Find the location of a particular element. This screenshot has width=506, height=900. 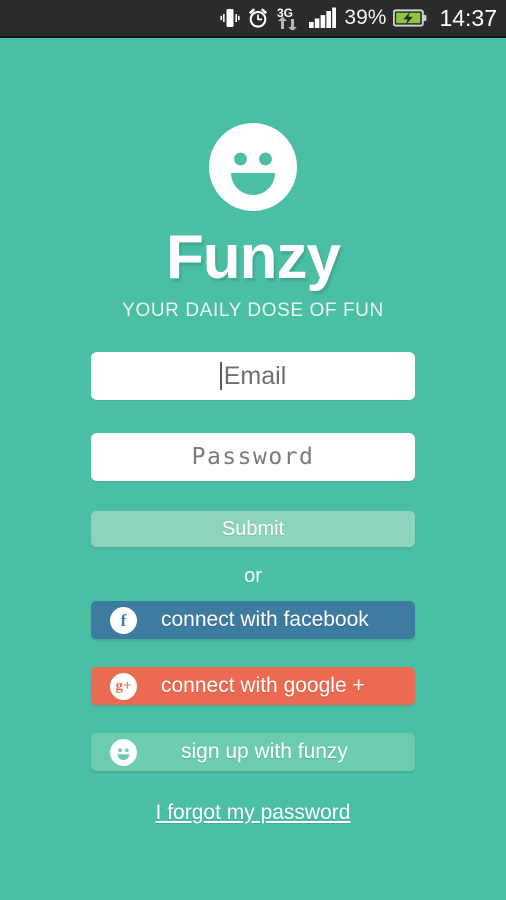

email-field: Email is located at coordinates (253, 376).